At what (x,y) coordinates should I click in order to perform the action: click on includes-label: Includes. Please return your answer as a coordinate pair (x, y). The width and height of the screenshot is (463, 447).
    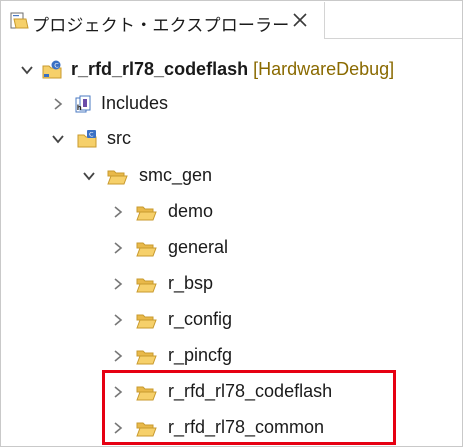
    Looking at the image, I should click on (135, 103).